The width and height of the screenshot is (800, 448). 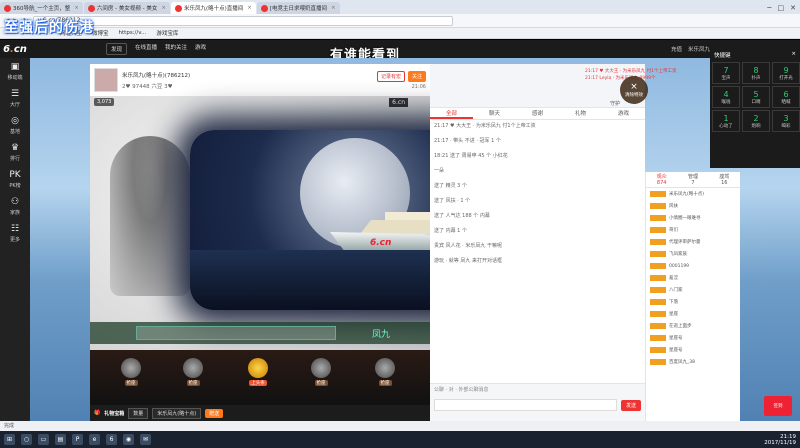 What do you see at coordinates (15, 125) in the screenshot?
I see `sidebar-item-base: ◎ 基地` at bounding box center [15, 125].